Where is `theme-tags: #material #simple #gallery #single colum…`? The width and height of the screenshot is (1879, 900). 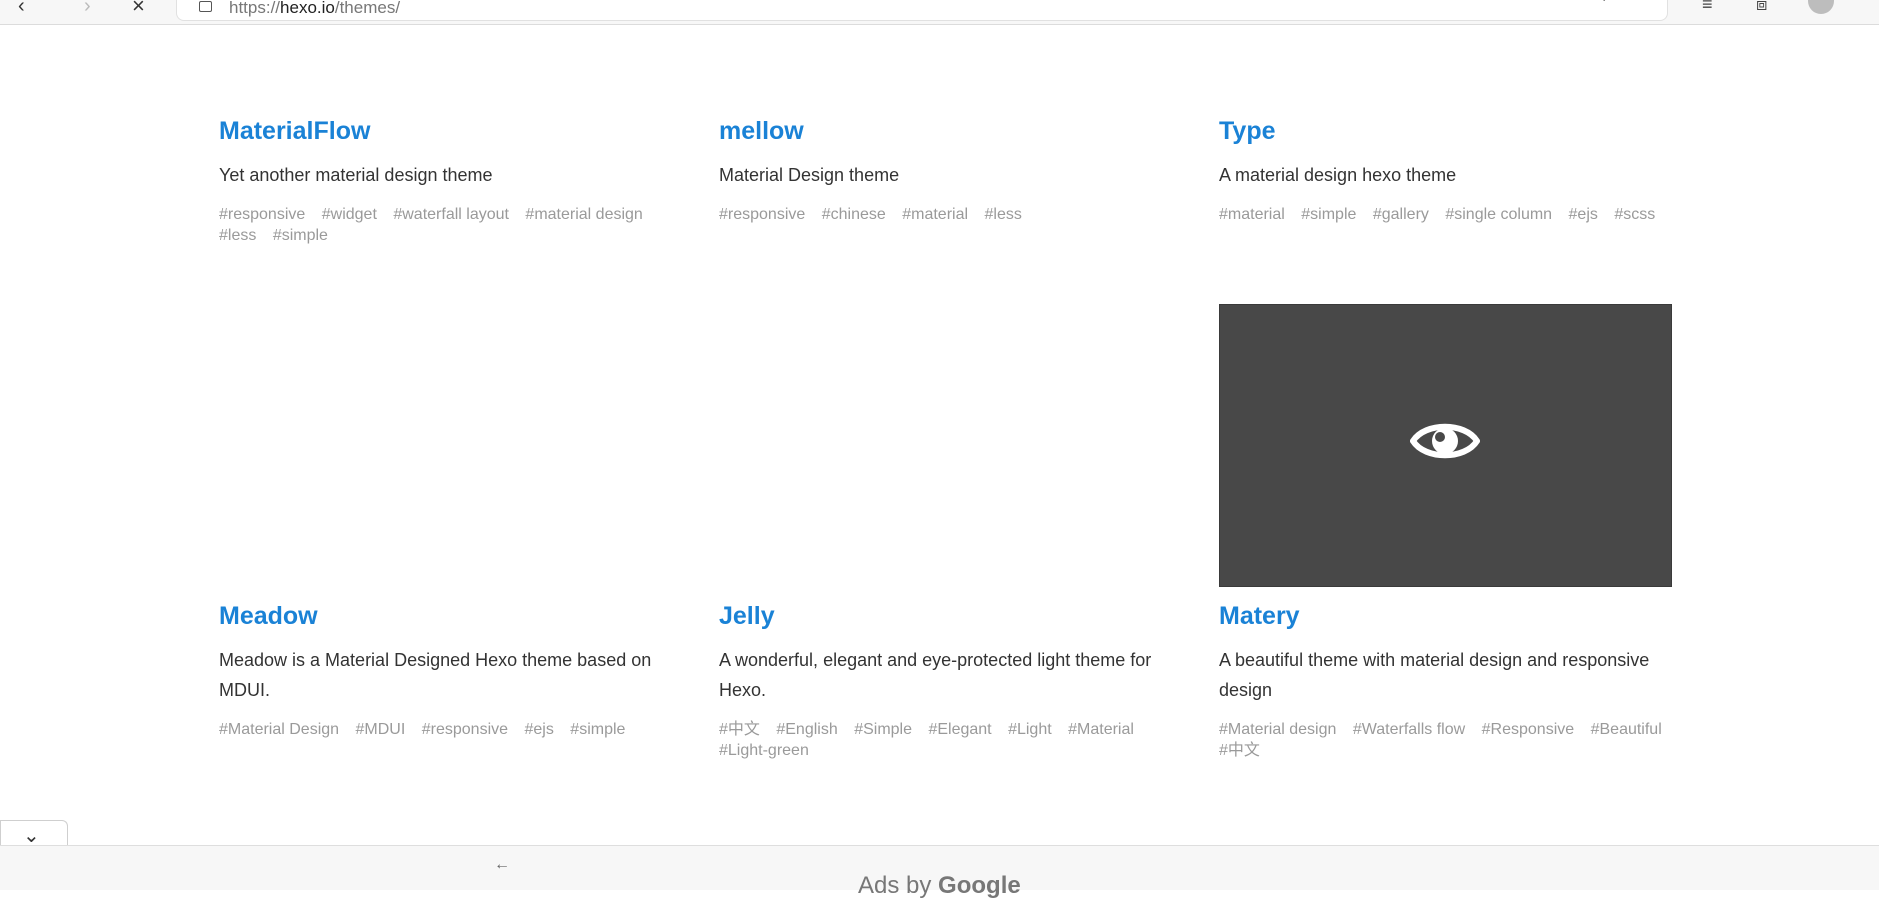
theme-tags: #material #simple #gallery #single colum… is located at coordinates (1449, 214).